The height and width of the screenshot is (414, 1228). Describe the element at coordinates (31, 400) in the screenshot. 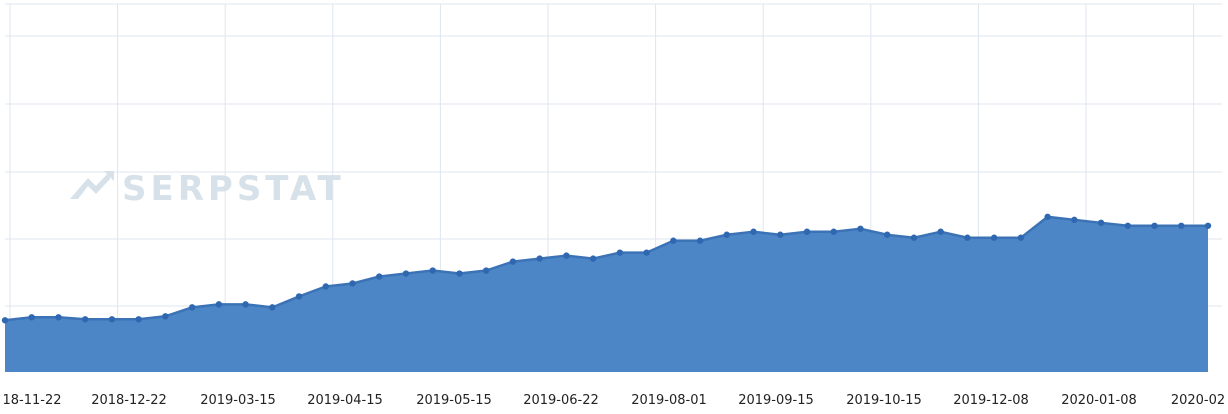

I see `x-tick-label: 18-11-22` at that location.